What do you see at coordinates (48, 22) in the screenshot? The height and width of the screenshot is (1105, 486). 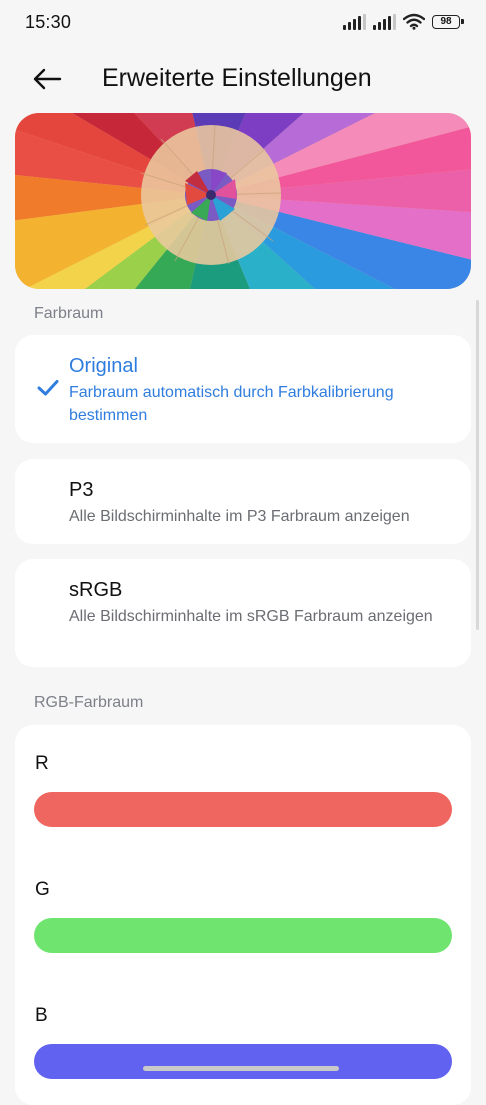 I see `status-time: 15:30` at bounding box center [48, 22].